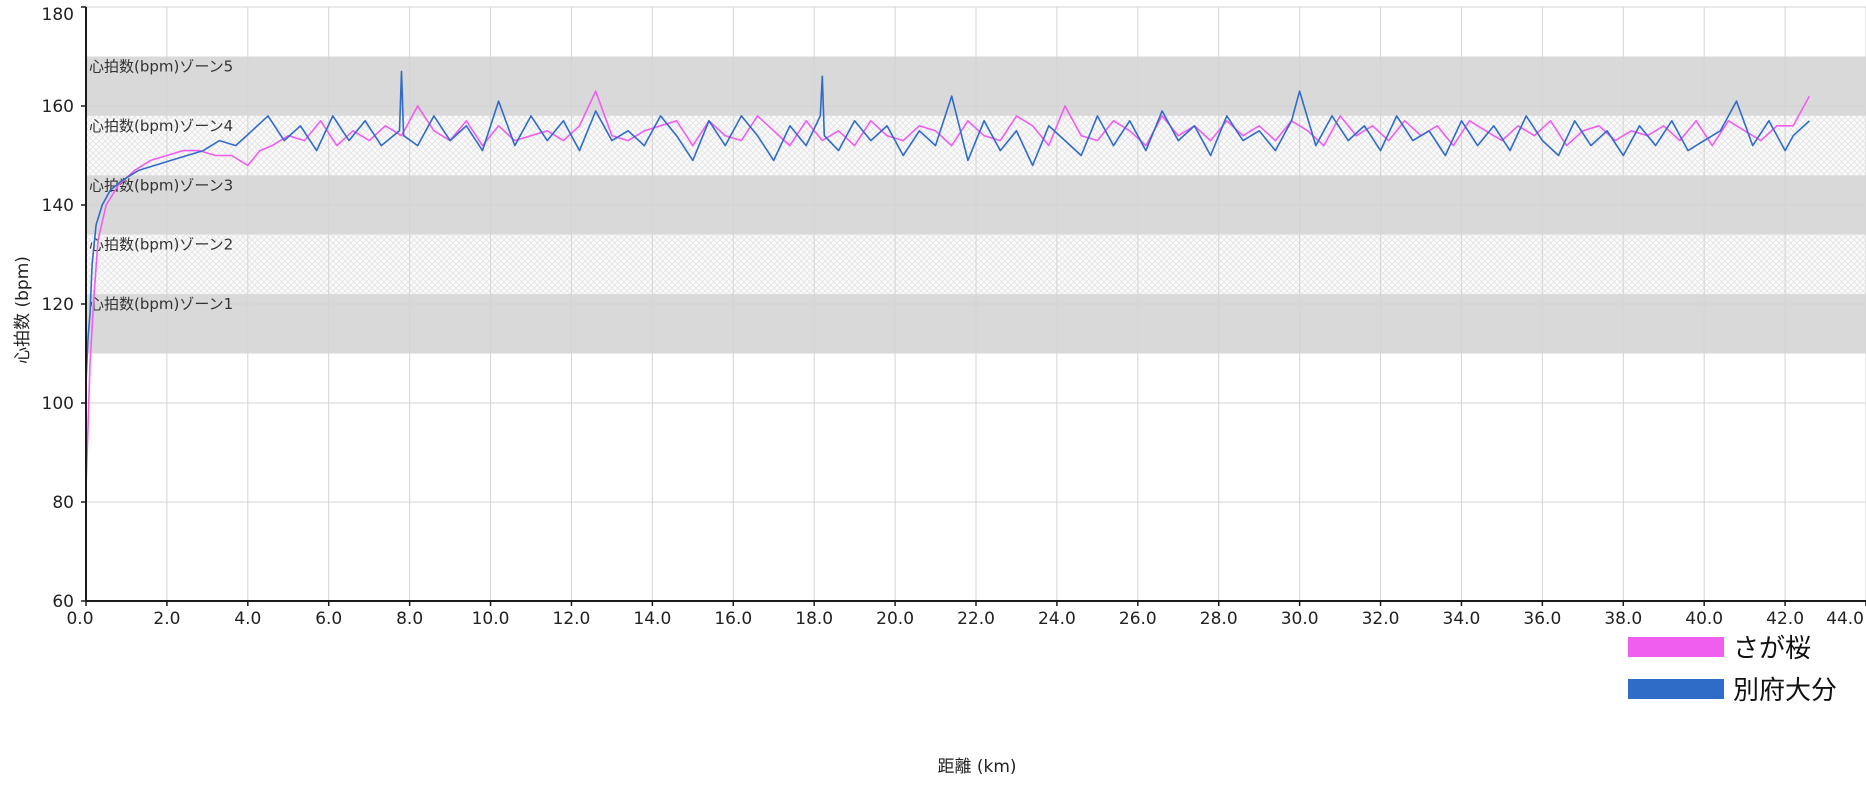 The image size is (1866, 794). I want to click on x-tick-label: 8.0, so click(409, 619).